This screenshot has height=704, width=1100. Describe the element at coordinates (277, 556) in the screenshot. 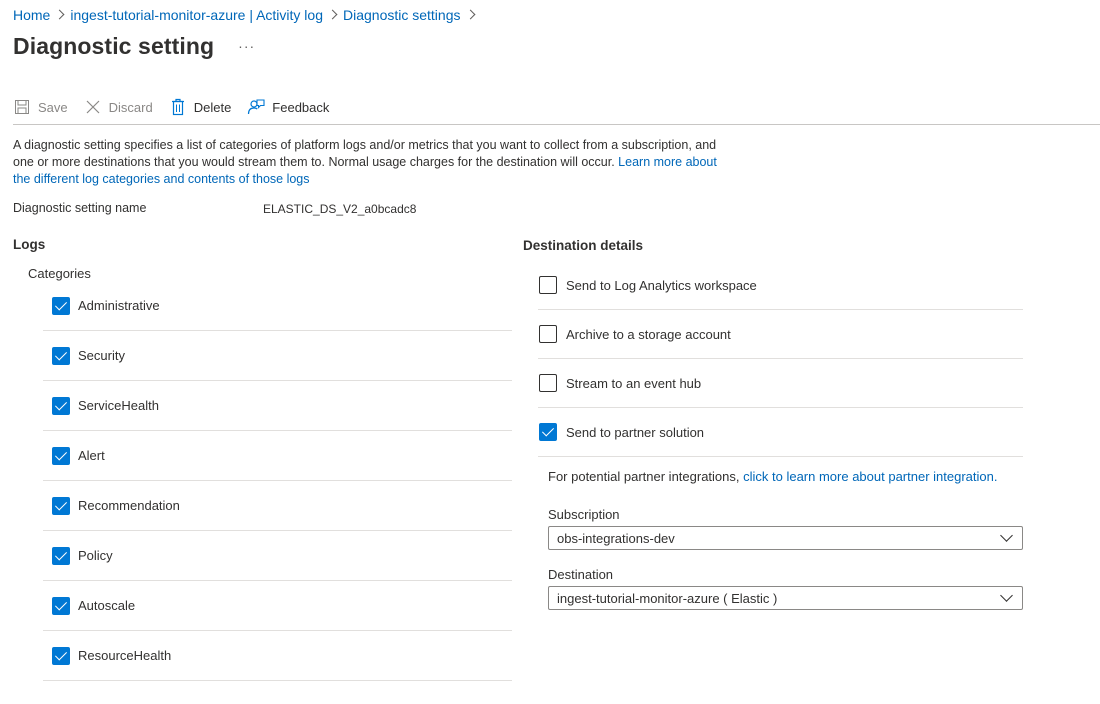

I see `category-policy: Policy` at that location.